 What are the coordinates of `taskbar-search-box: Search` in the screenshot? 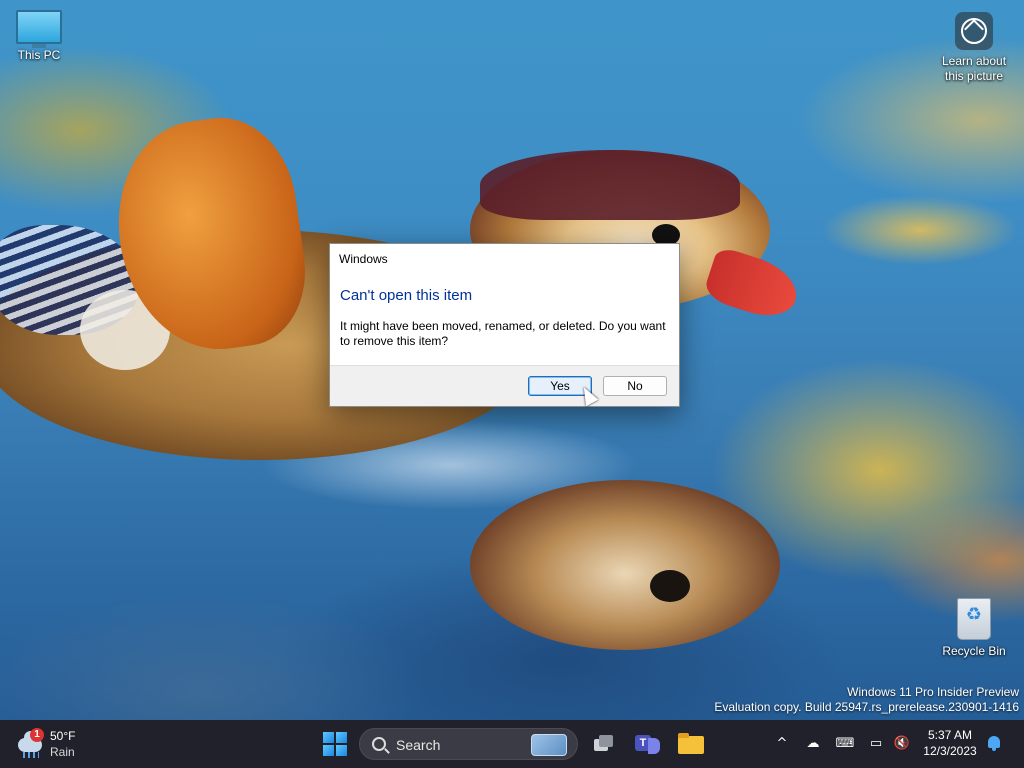 It's located at (468, 744).